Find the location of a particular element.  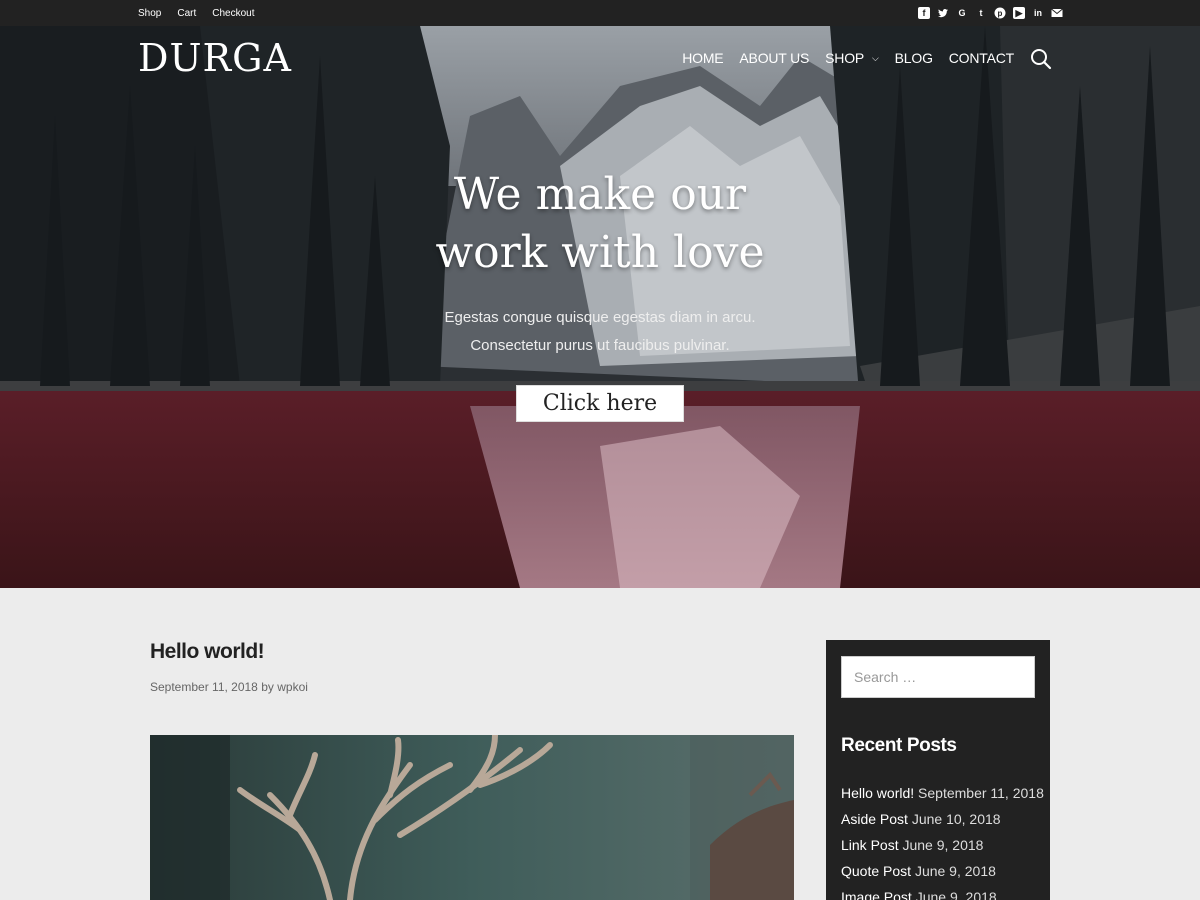

recent-post-item: Quote Post June 9, 2018 is located at coordinates (942, 871).